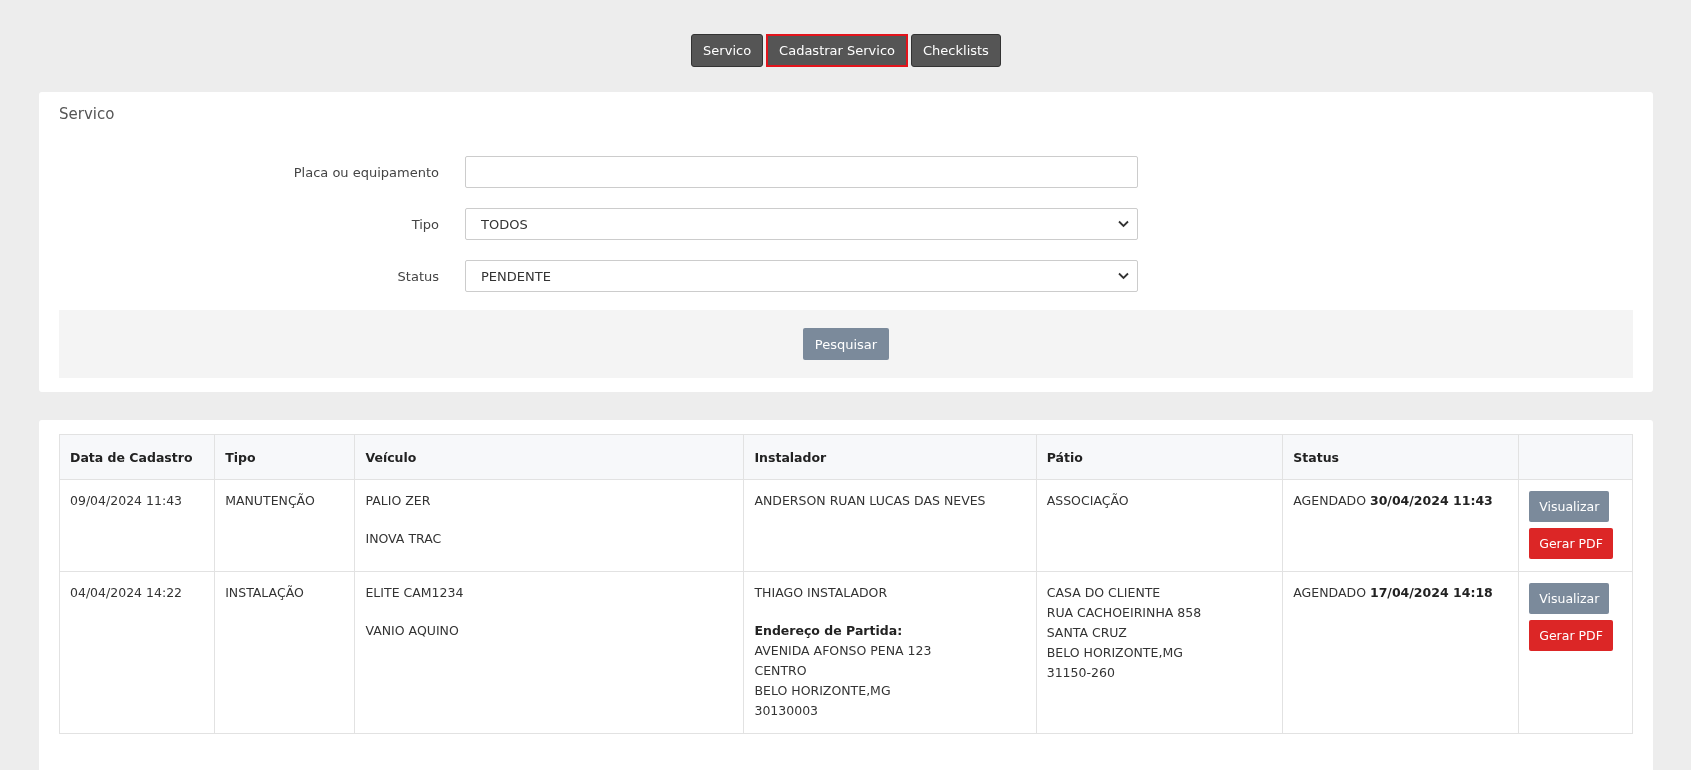 The image size is (1691, 770). I want to click on panel-title: Servico, so click(87, 114).